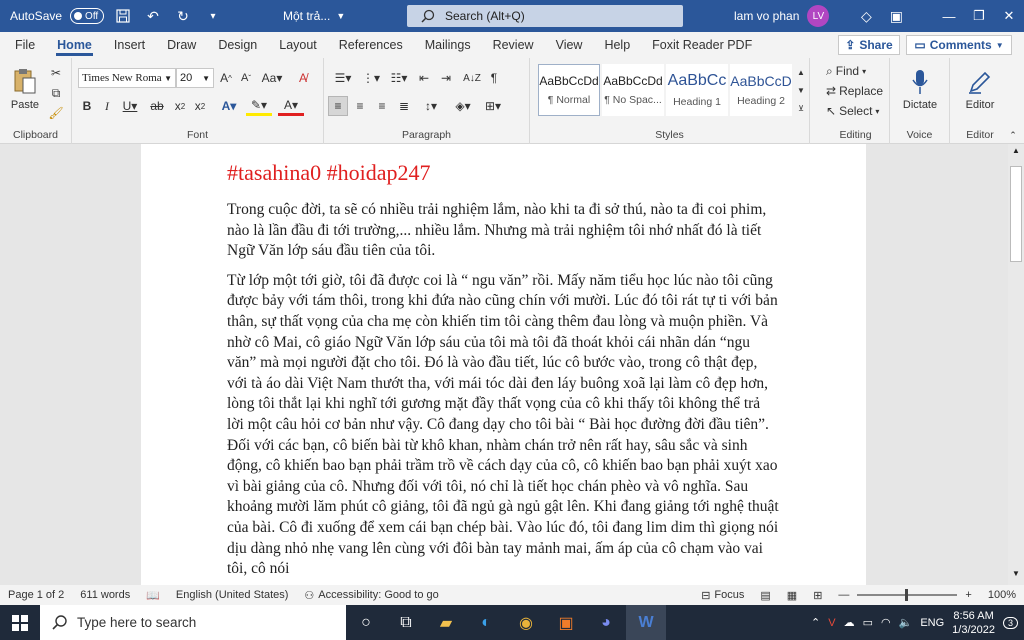 This screenshot has height=640, width=1024. Describe the element at coordinates (979, 16) in the screenshot. I see `restore-icon: ❐` at that location.